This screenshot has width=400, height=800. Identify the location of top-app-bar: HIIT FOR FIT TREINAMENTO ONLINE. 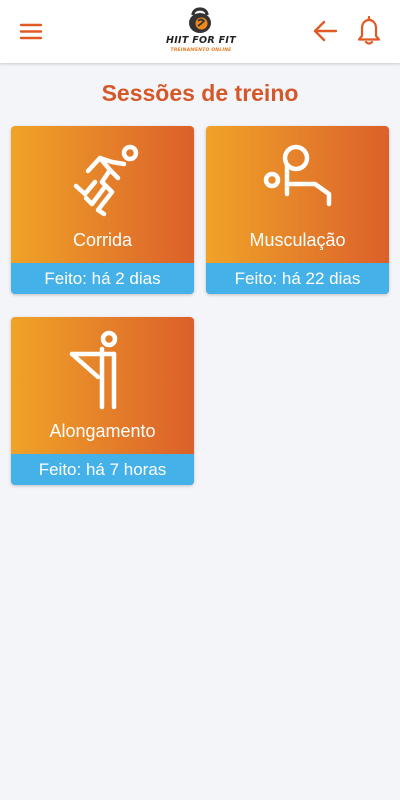
(200, 31).